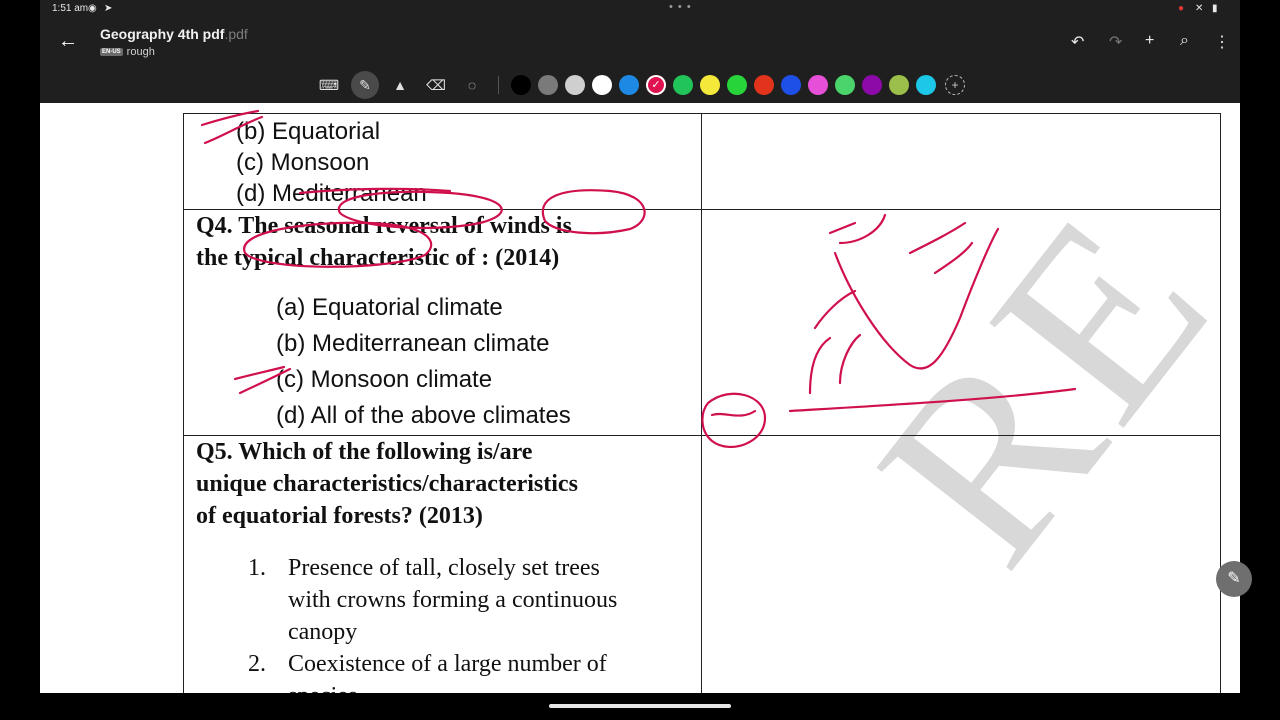 The width and height of the screenshot is (1280, 720). Describe the element at coordinates (329, 85) in the screenshot. I see `keyboard-icon: ⌨` at that location.